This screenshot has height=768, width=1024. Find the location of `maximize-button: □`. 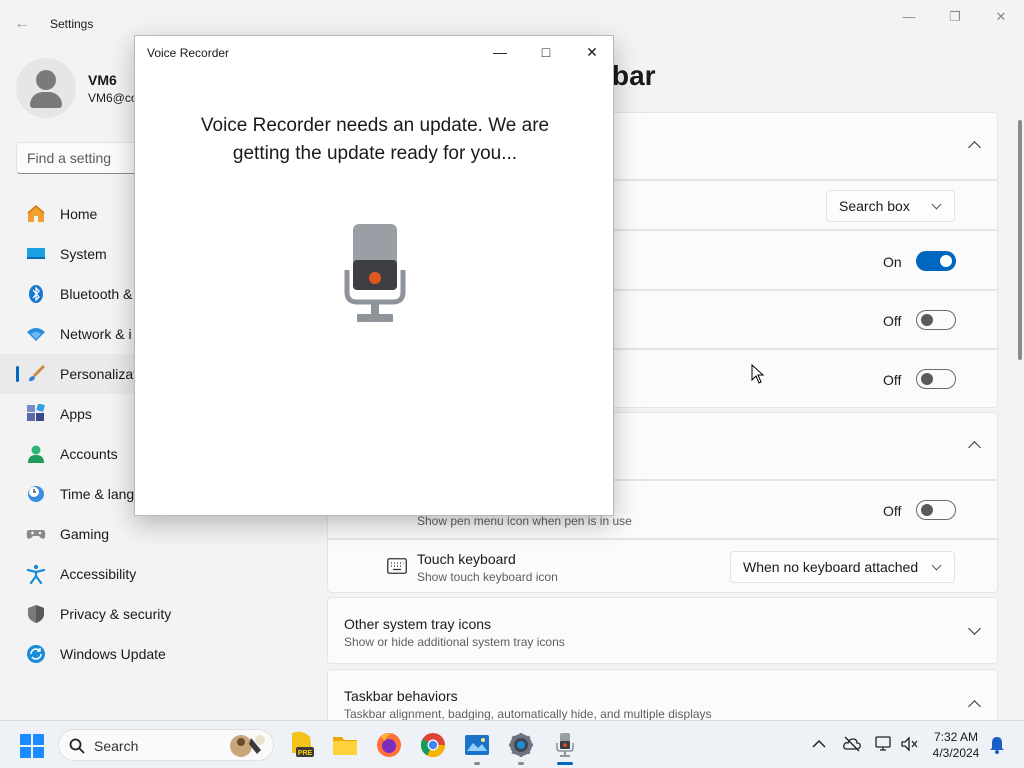

maximize-button: □ is located at coordinates (546, 52).